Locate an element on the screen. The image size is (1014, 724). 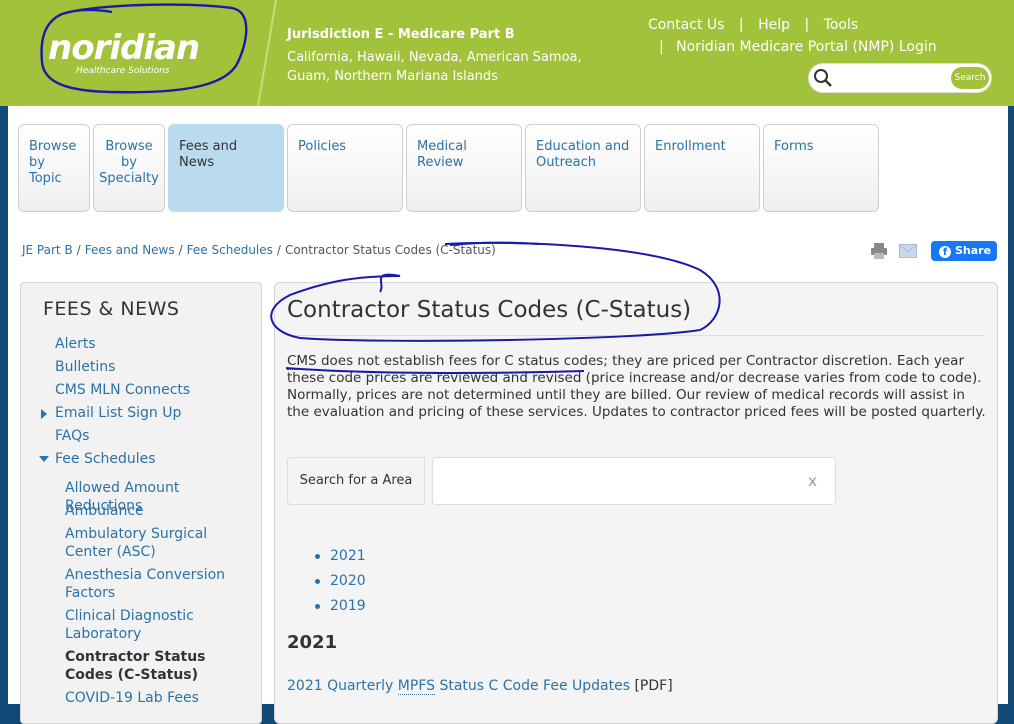
page-title: Contractor Status Codes (C-Status) is located at coordinates (489, 310).